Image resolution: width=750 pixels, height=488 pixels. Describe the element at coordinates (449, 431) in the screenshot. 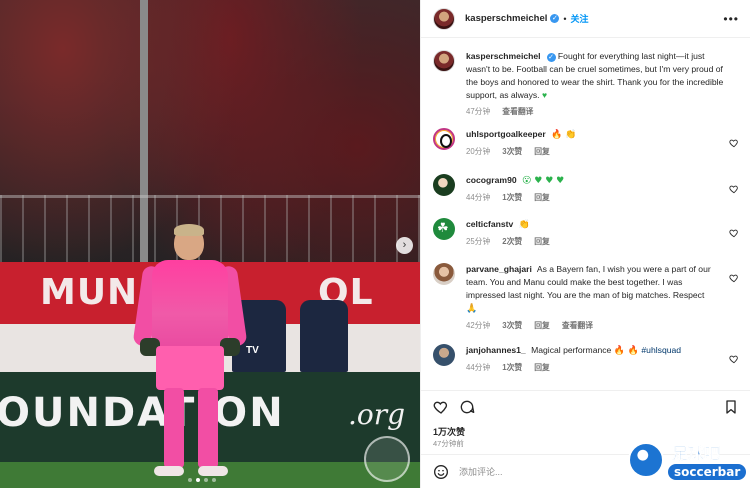

I see `likes-count: 1万次赞` at that location.